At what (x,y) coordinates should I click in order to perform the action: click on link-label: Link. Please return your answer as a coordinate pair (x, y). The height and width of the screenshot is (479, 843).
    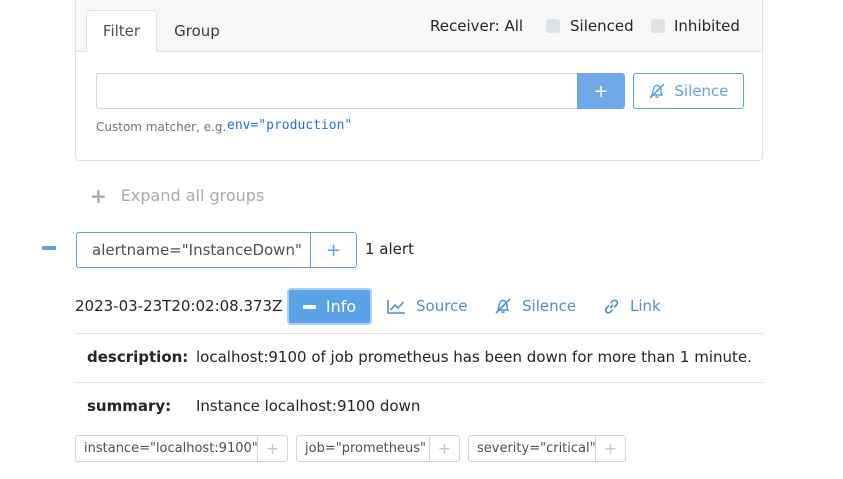
    Looking at the image, I should click on (645, 306).